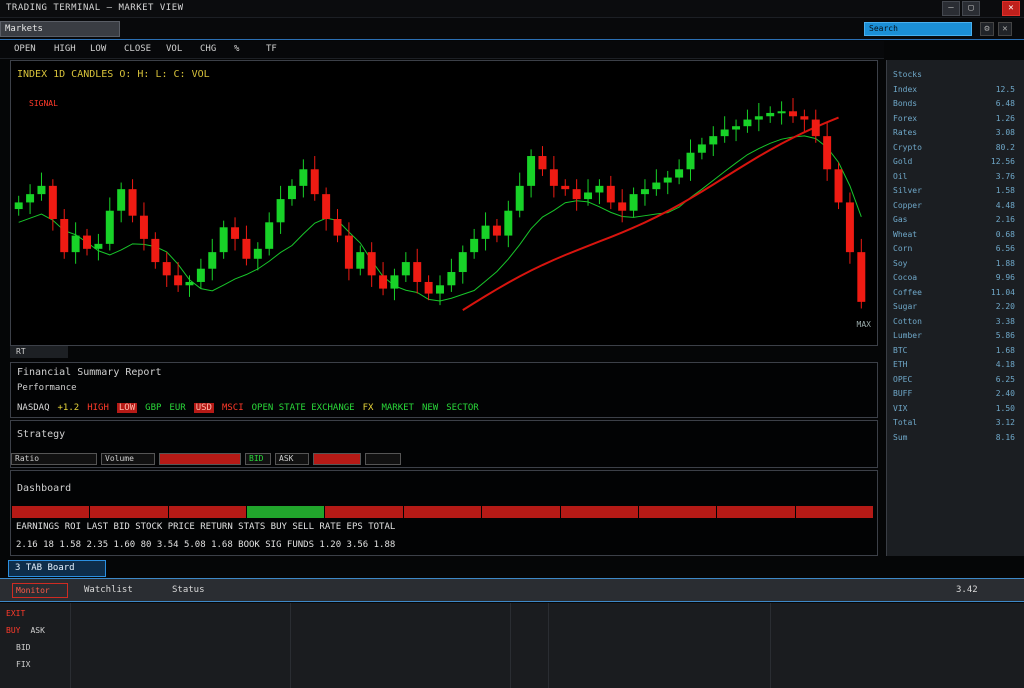 The height and width of the screenshot is (688, 1024). I want to click on sidebar-row: Gold 12.56, so click(955, 163).